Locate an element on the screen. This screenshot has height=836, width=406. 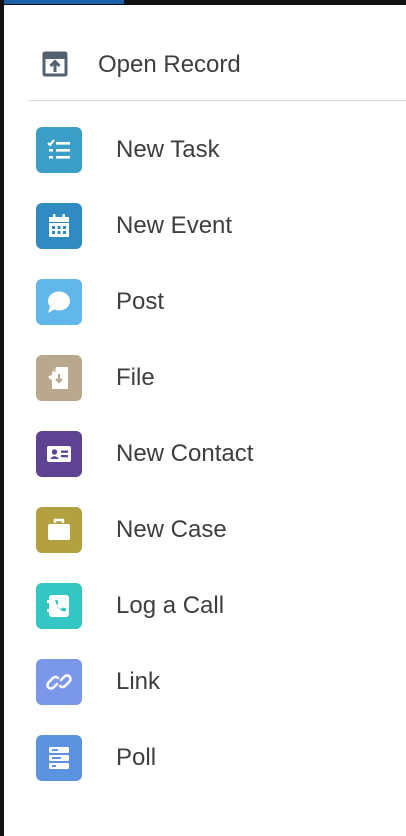
contact-icon is located at coordinates (59, 454).